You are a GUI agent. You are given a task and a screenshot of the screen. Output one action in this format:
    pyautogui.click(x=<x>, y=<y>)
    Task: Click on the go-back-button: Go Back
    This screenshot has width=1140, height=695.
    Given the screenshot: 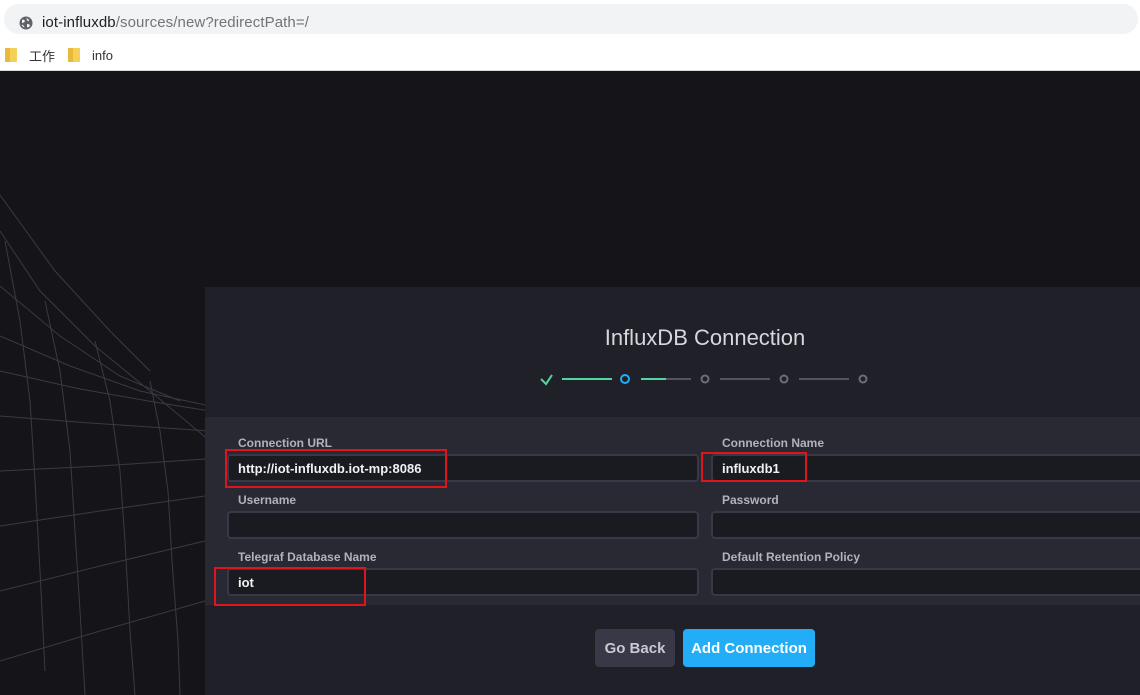 What is the action you would take?
    pyautogui.click(x=635, y=648)
    